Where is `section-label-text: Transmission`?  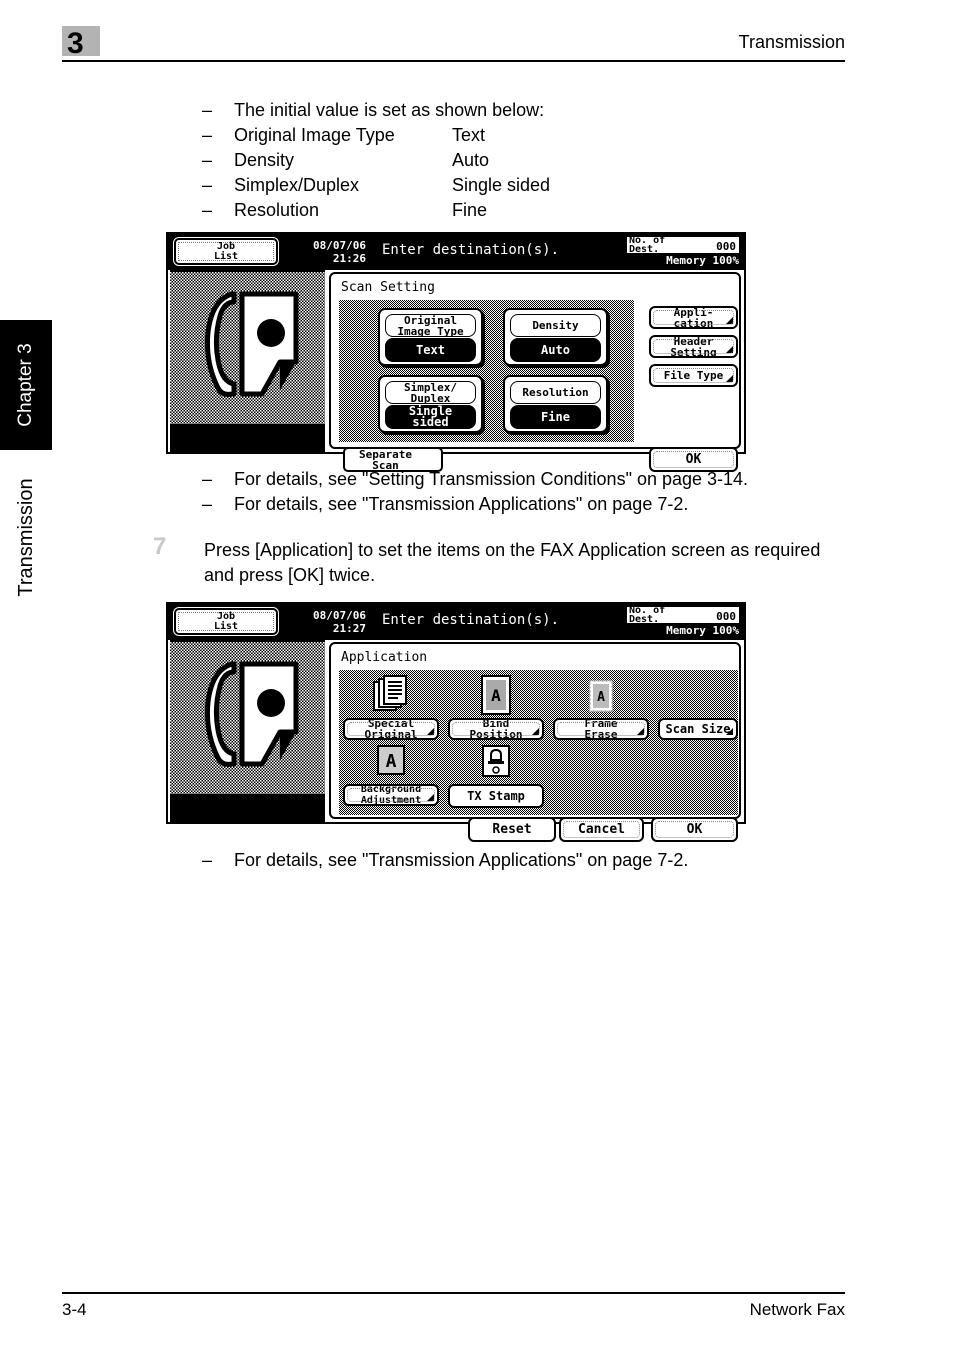
section-label-text: Transmission is located at coordinates (25, 537).